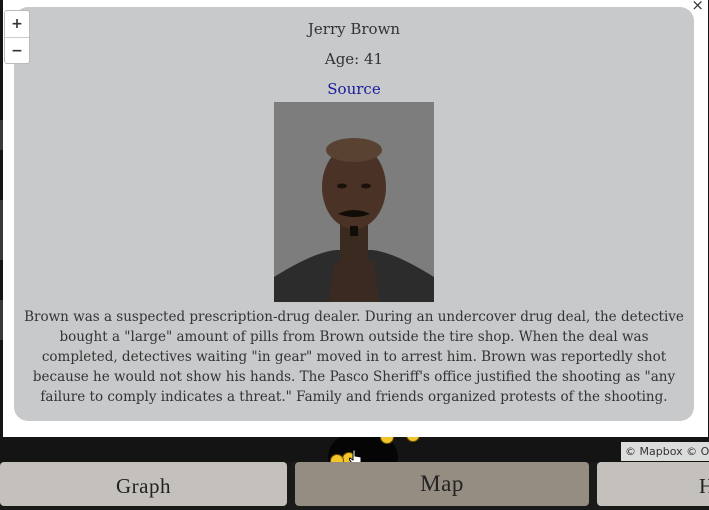  Describe the element at coordinates (17, 50) in the screenshot. I see `zoom-out-button: −` at that location.